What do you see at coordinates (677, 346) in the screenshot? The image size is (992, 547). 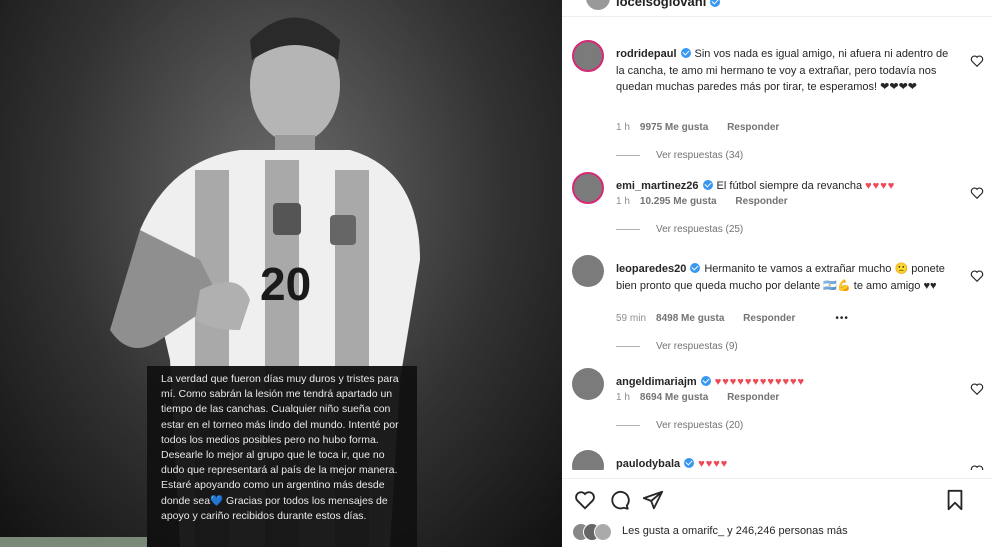 I see `view-replies-button: Ver respuestas (9)` at bounding box center [677, 346].